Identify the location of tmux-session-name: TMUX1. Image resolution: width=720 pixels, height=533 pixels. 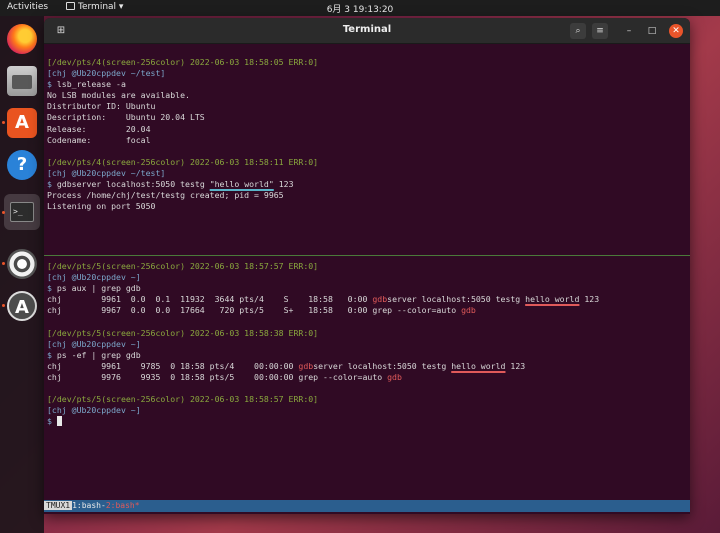
(58, 505).